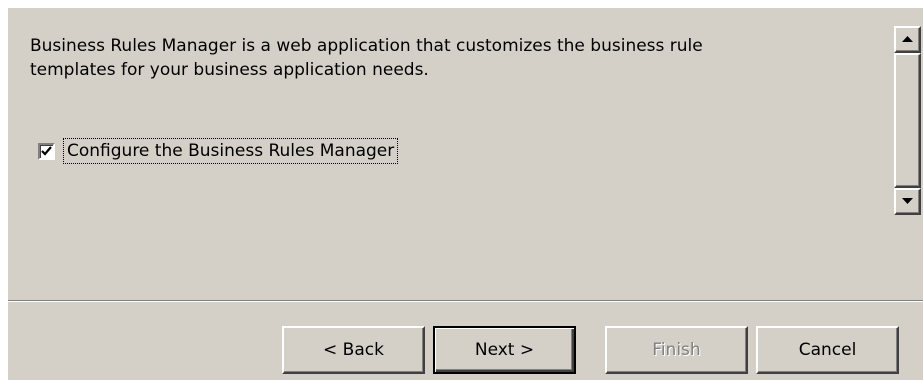 The width and height of the screenshot is (923, 380). I want to click on next-button: Next >, so click(504, 350).